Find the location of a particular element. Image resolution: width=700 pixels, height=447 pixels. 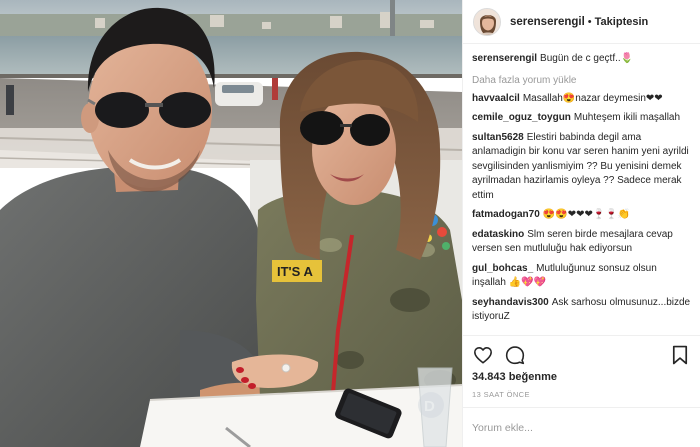

comment-username: edataskino is located at coordinates (498, 234).